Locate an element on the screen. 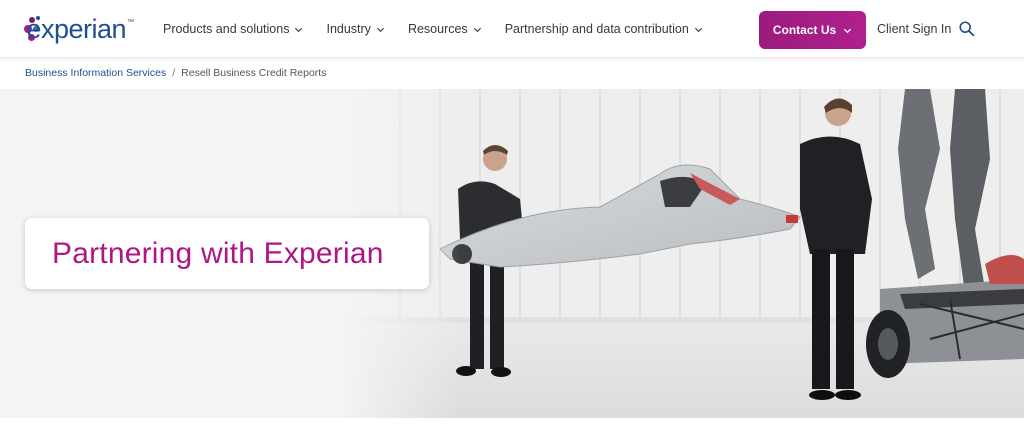 The height and width of the screenshot is (446, 1024). breadcrumb-link-business-information-services: Business Information Services is located at coordinates (95, 73).